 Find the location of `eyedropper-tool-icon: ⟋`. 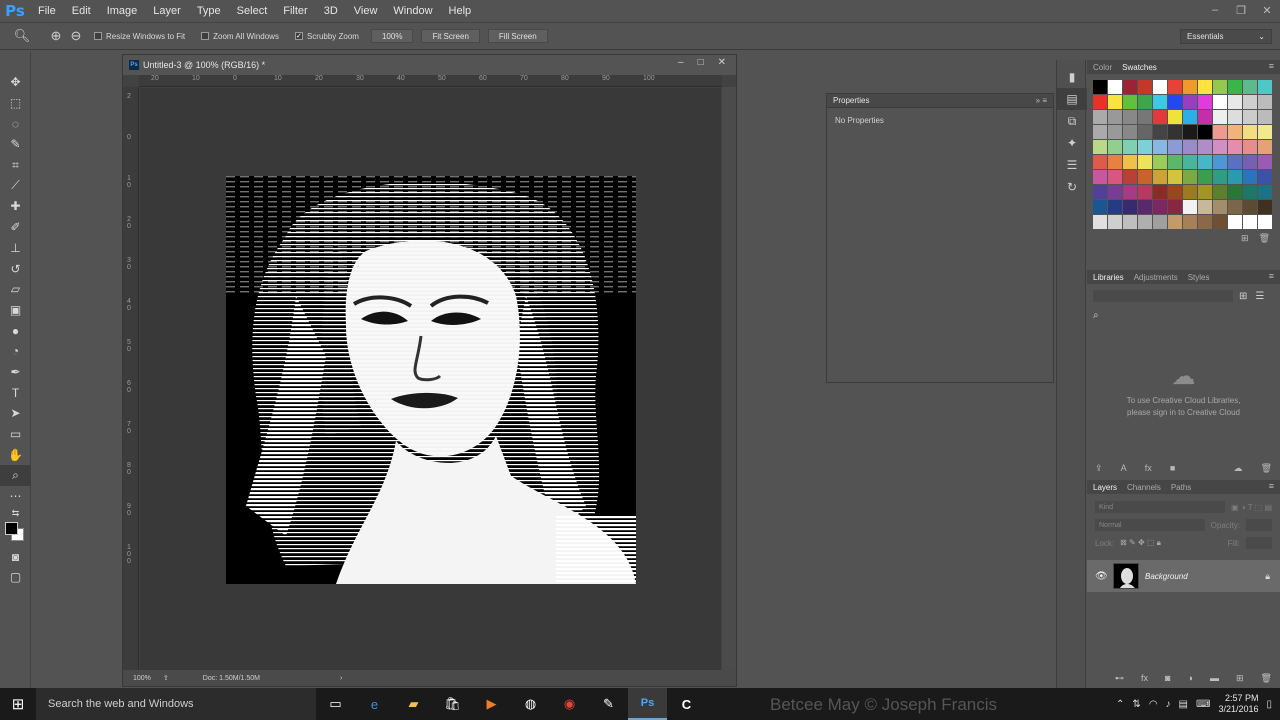

eyedropper-tool-icon: ⟋ is located at coordinates (15, 185).